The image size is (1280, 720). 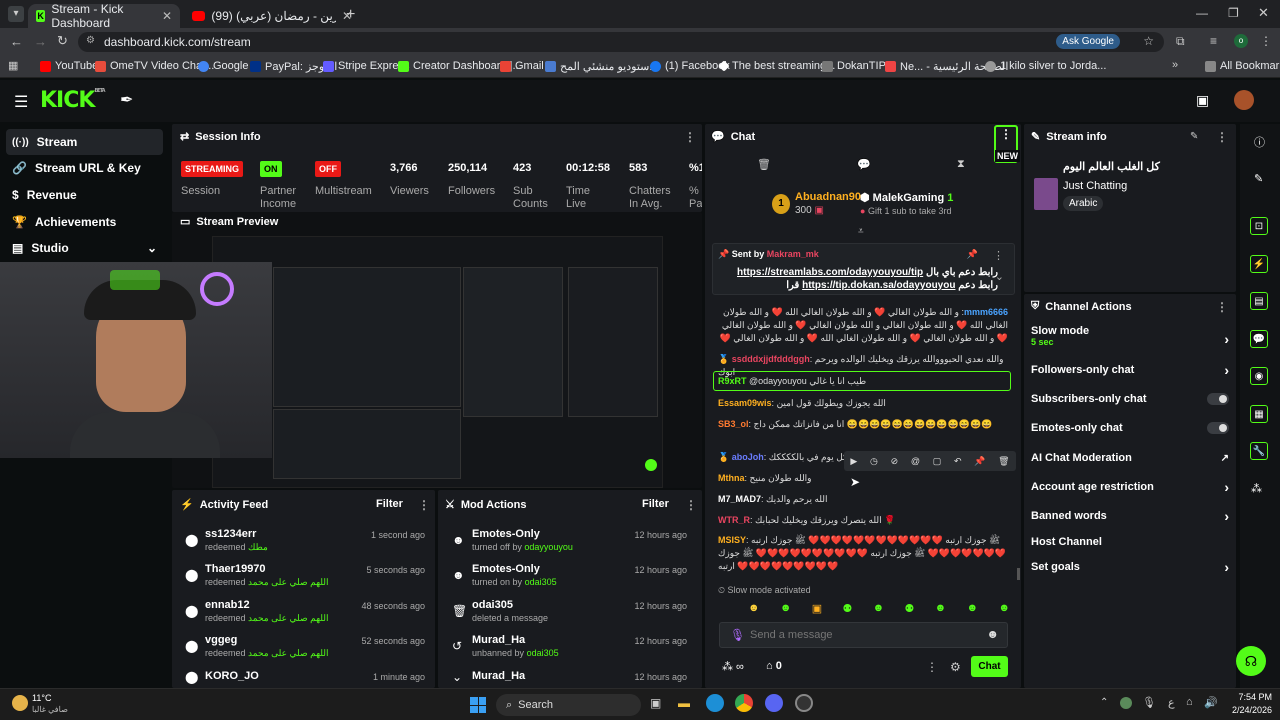 What do you see at coordinates (972, 254) in the screenshot?
I see `unpin-icon: 📌` at bounding box center [972, 254].